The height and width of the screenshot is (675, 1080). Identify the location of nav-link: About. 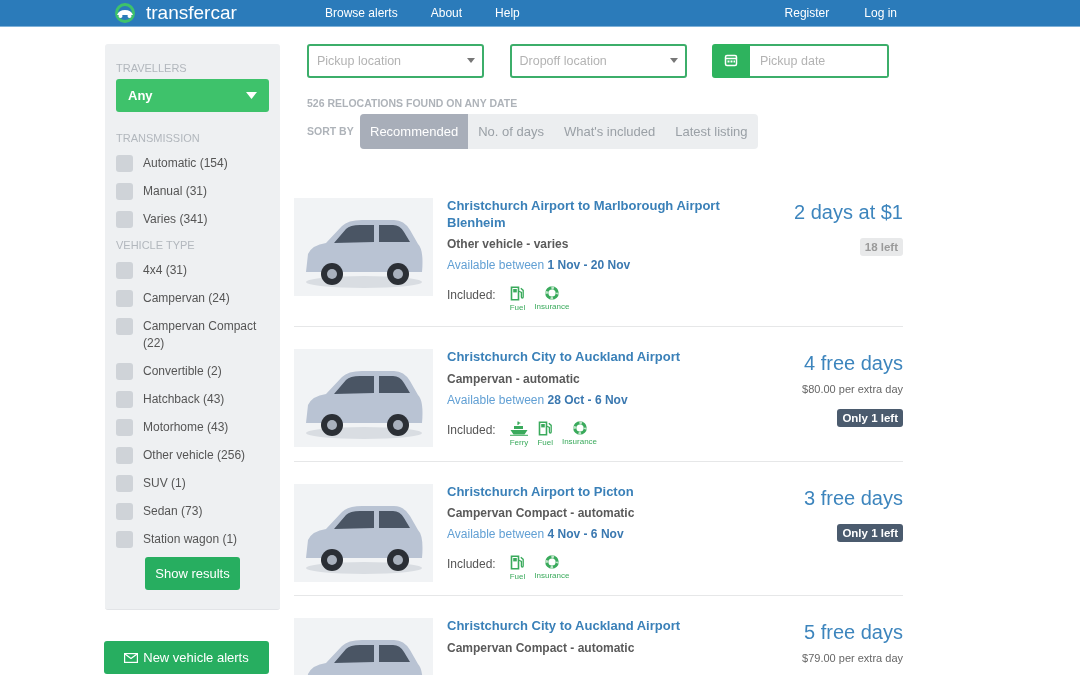
(446, 13).